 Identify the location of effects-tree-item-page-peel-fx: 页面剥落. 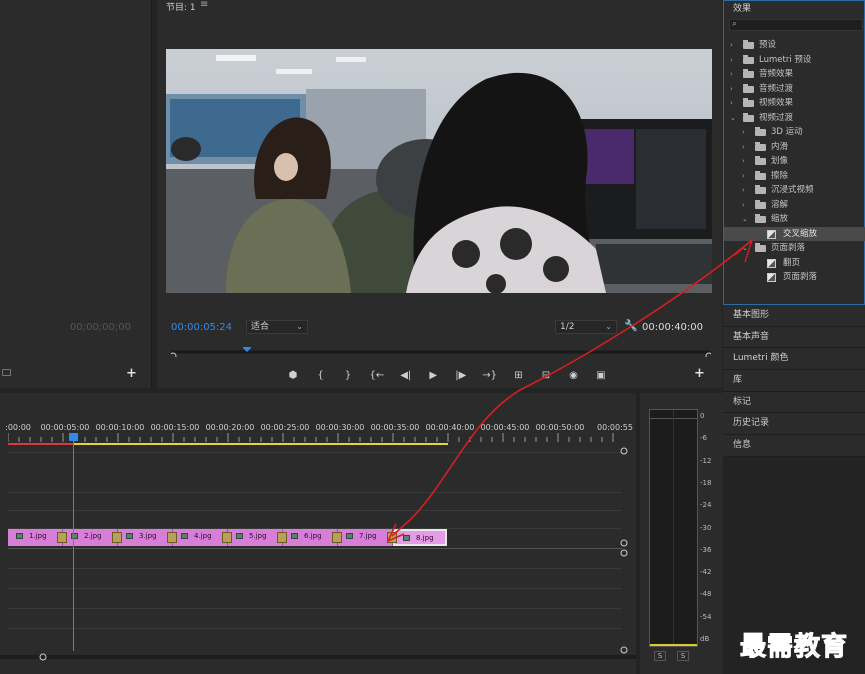
(794, 277).